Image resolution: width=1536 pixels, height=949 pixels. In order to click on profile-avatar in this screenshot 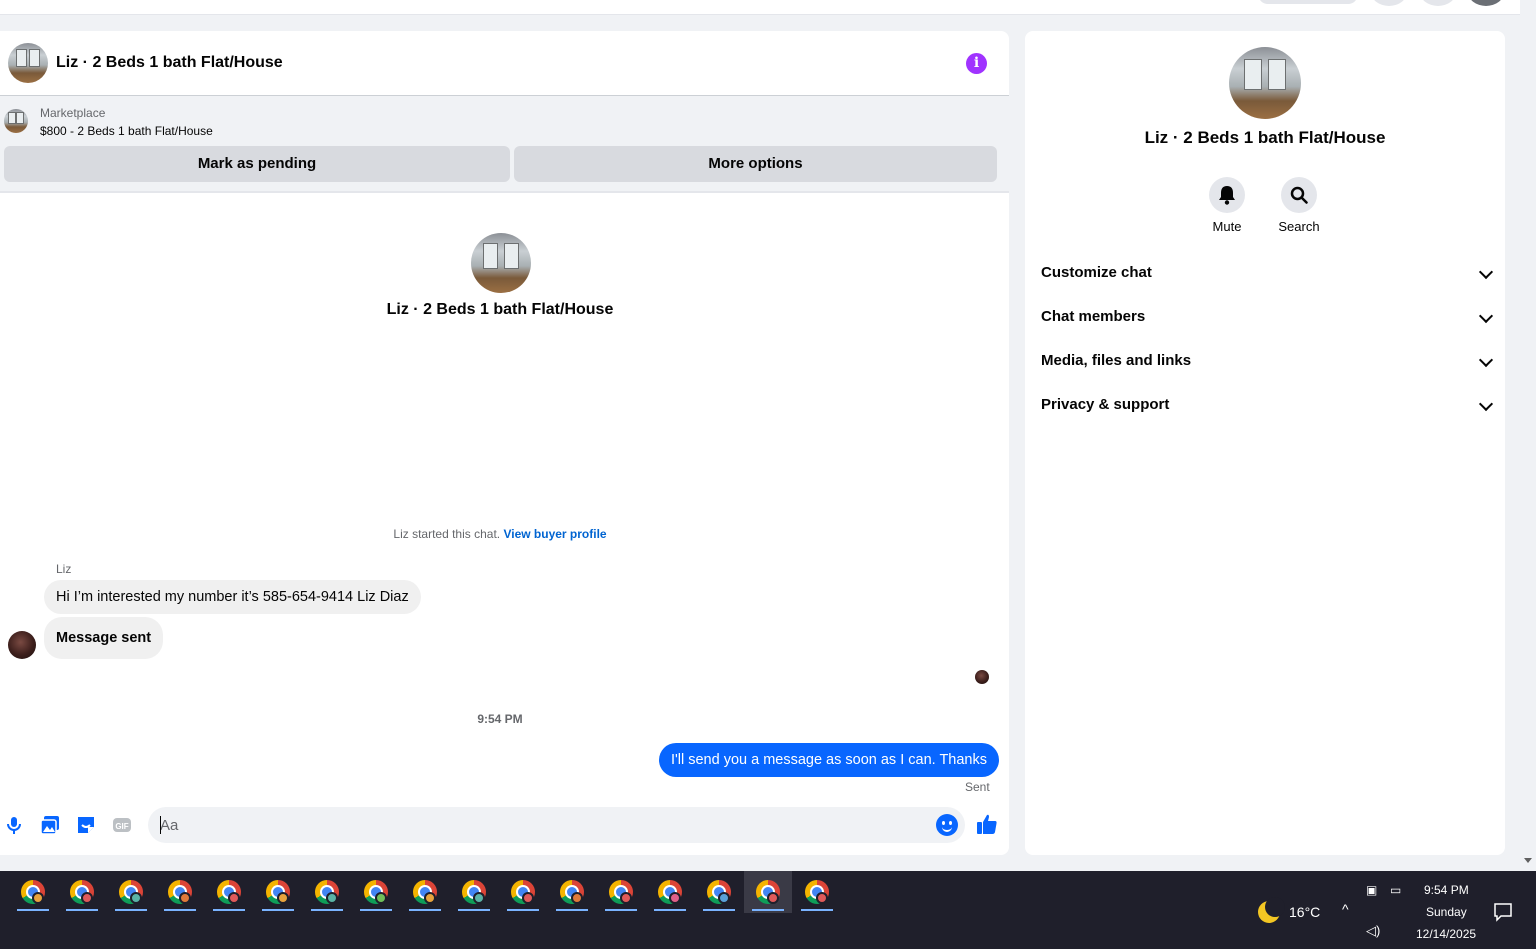, I will do `click(1486, 3)`.